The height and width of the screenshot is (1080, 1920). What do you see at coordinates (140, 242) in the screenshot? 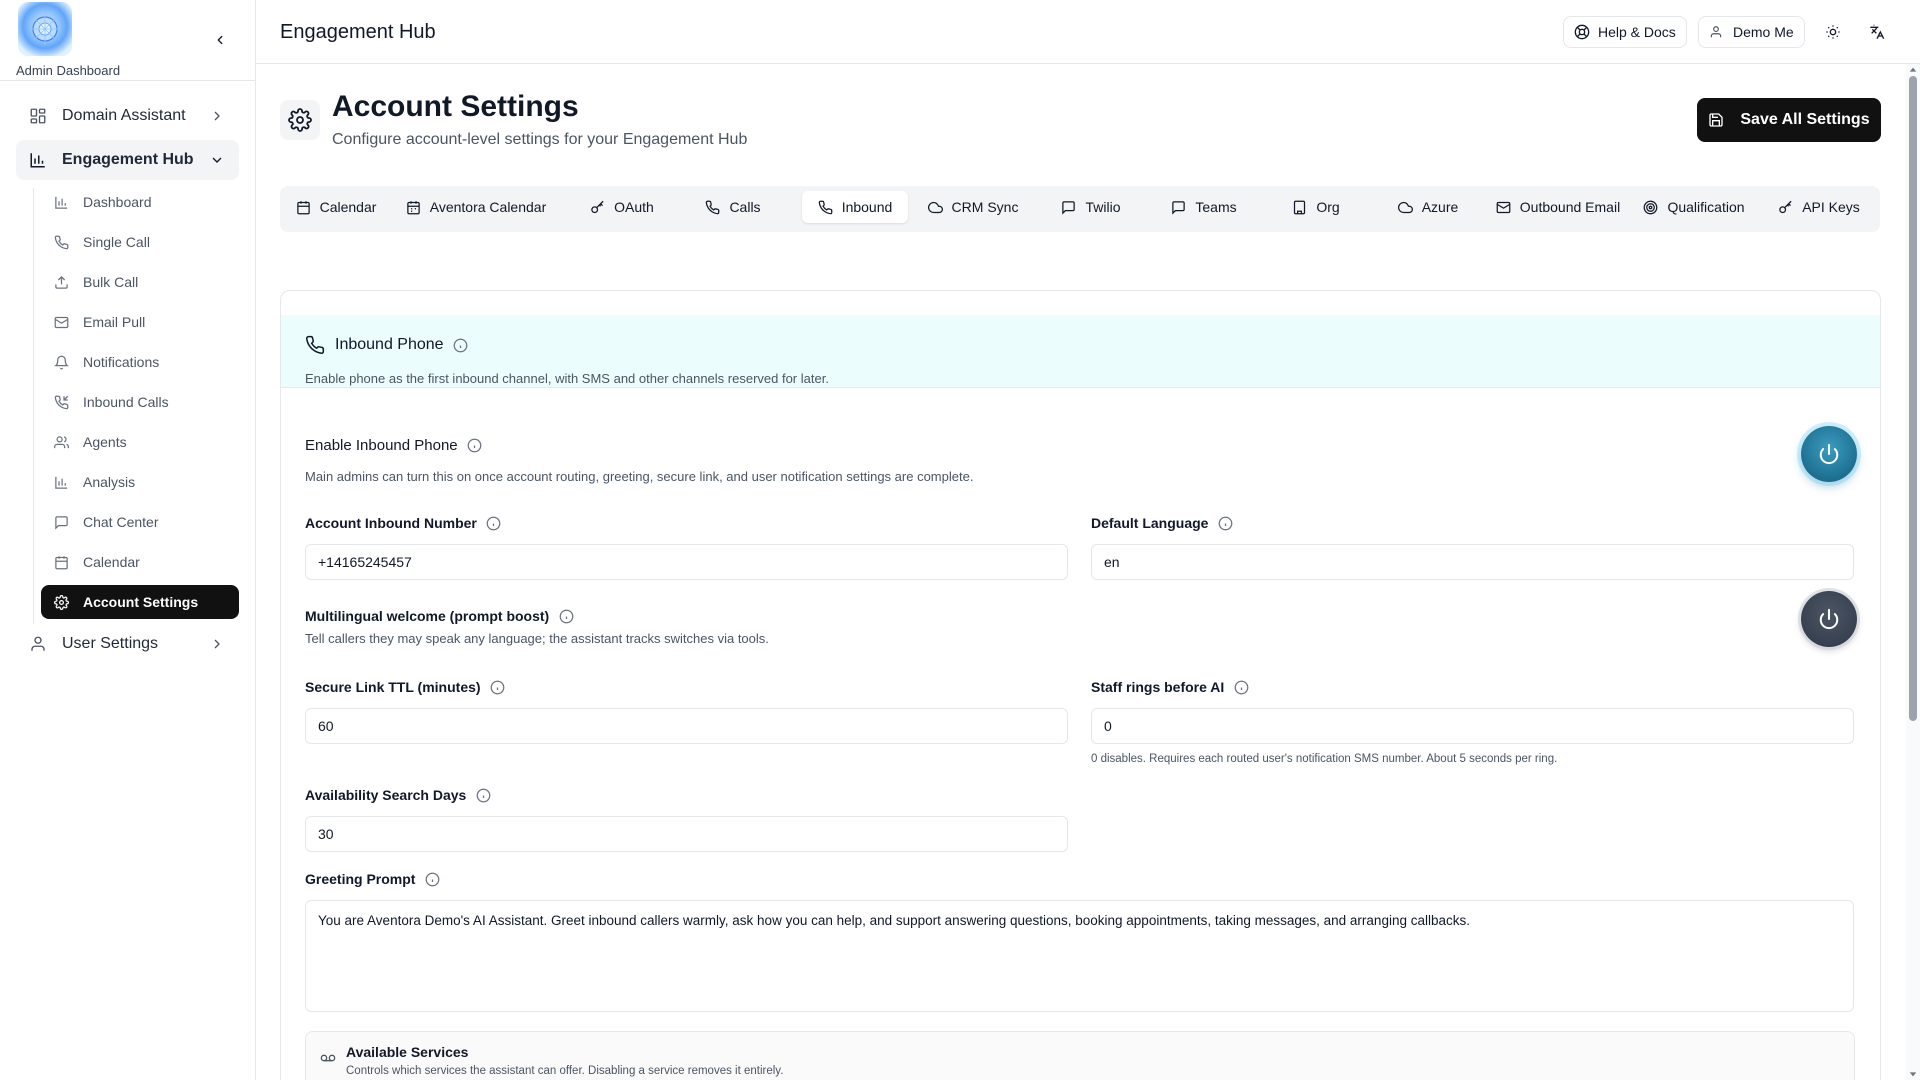
I see `sidebar-subitem-single-call: Single Call` at bounding box center [140, 242].